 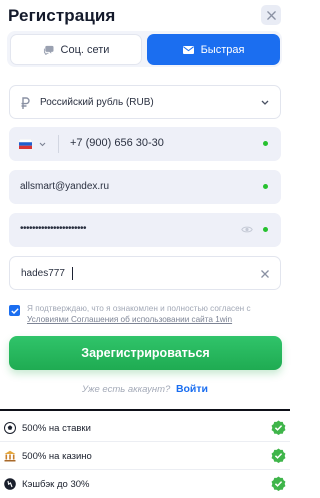 What do you see at coordinates (247, 229) in the screenshot?
I see `eye-icon` at bounding box center [247, 229].